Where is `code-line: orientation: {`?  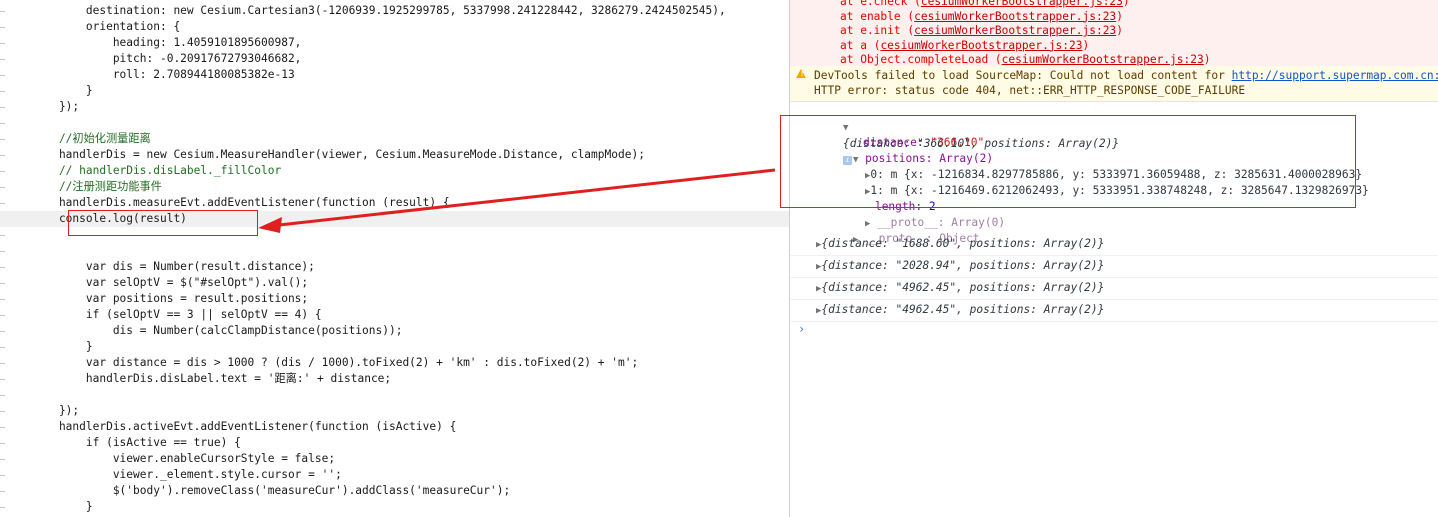
code-line: orientation: { is located at coordinates (90, 27).